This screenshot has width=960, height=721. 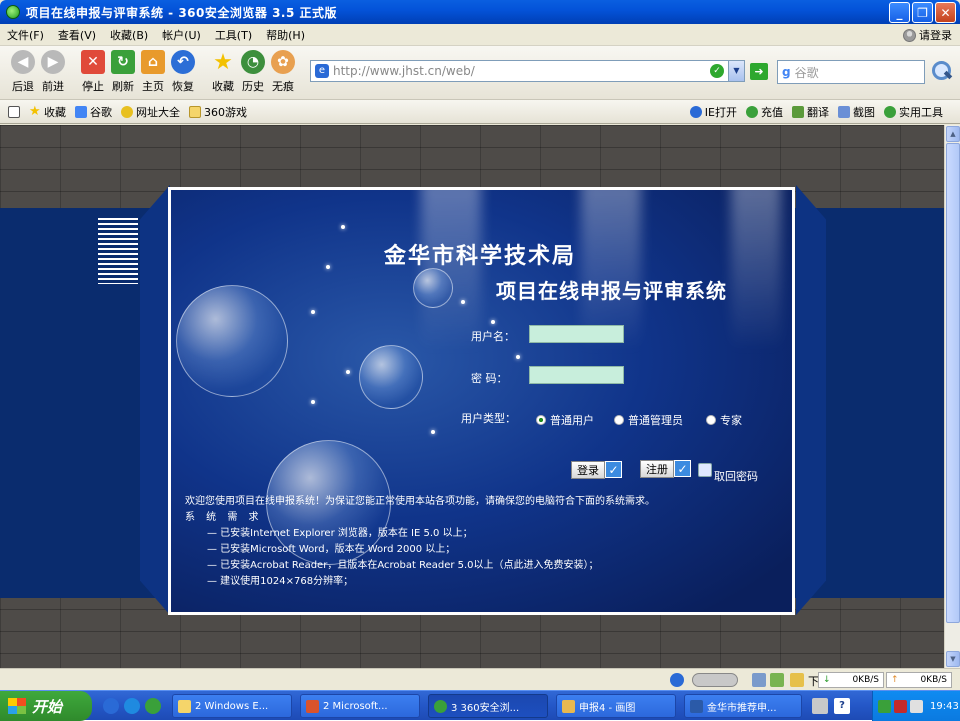 What do you see at coordinates (913, 112) in the screenshot?
I see `utilities-button: 实用工具` at bounding box center [913, 112].